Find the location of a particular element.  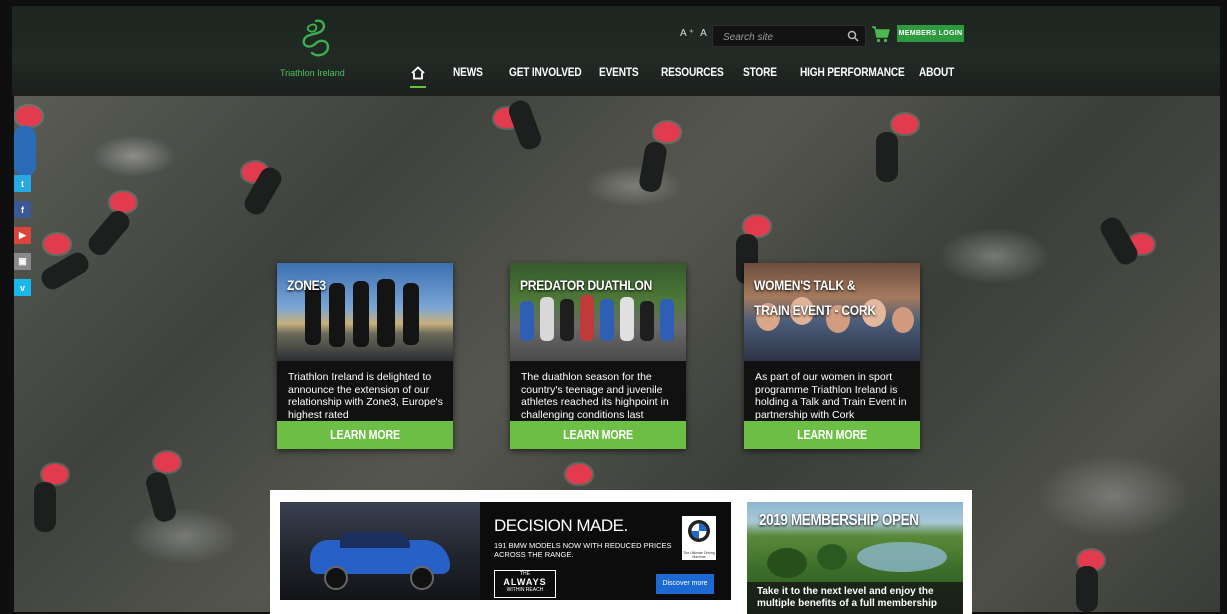

search-icon is located at coordinates (853, 36).